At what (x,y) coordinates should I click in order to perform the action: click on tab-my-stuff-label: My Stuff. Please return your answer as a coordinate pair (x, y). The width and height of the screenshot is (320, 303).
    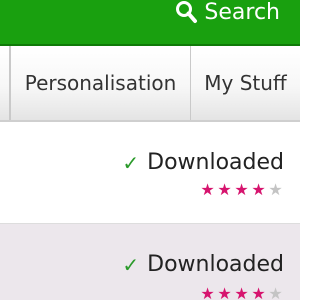
    Looking at the image, I should click on (245, 83).